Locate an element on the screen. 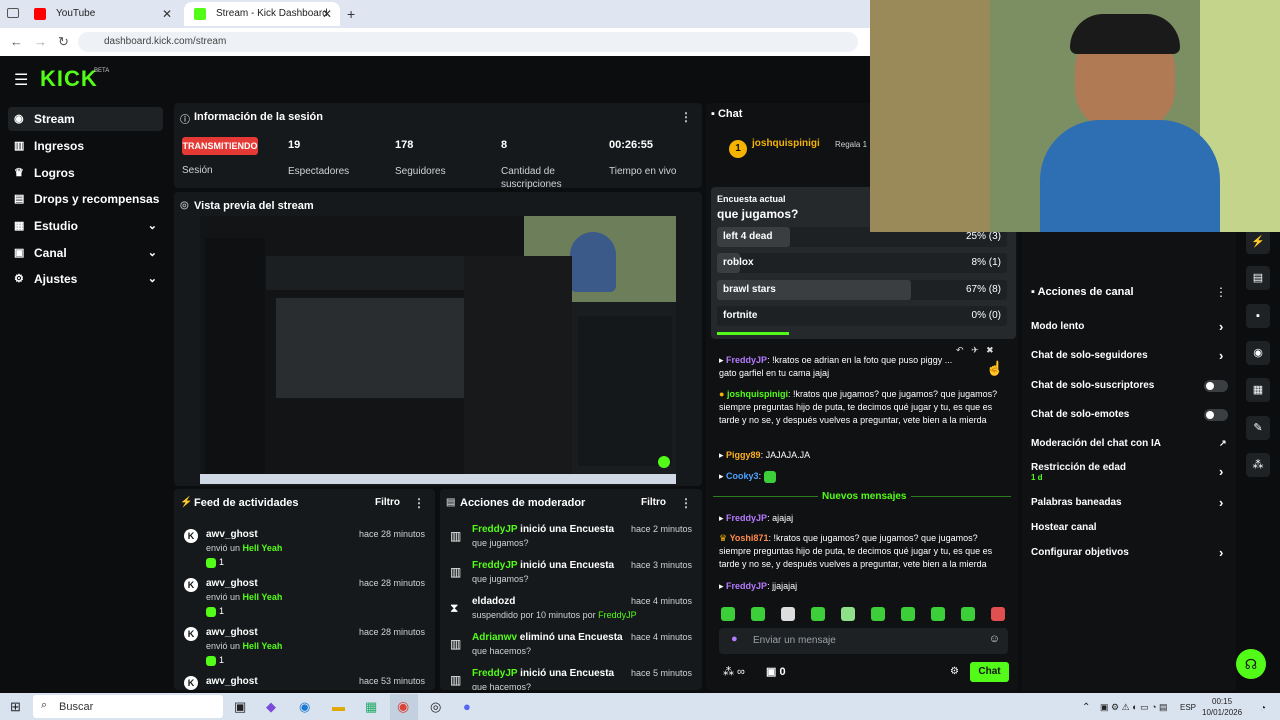  mod-filter-button: Filtro is located at coordinates (653, 502).